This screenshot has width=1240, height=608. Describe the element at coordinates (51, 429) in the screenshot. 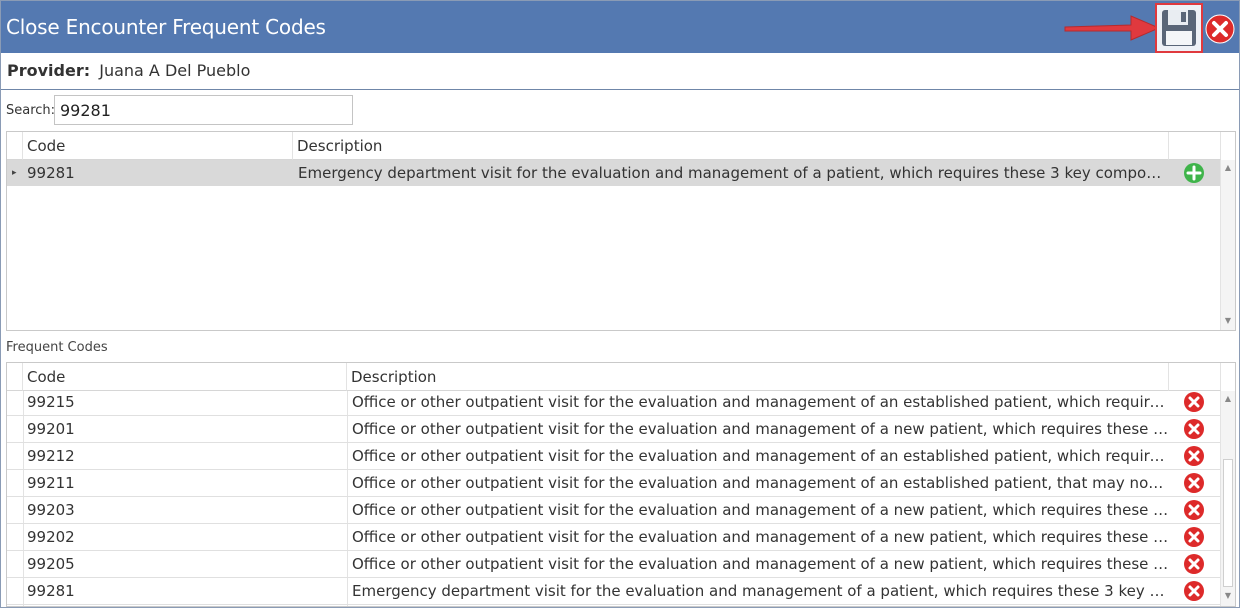

I see `code-cell: 99201` at that location.